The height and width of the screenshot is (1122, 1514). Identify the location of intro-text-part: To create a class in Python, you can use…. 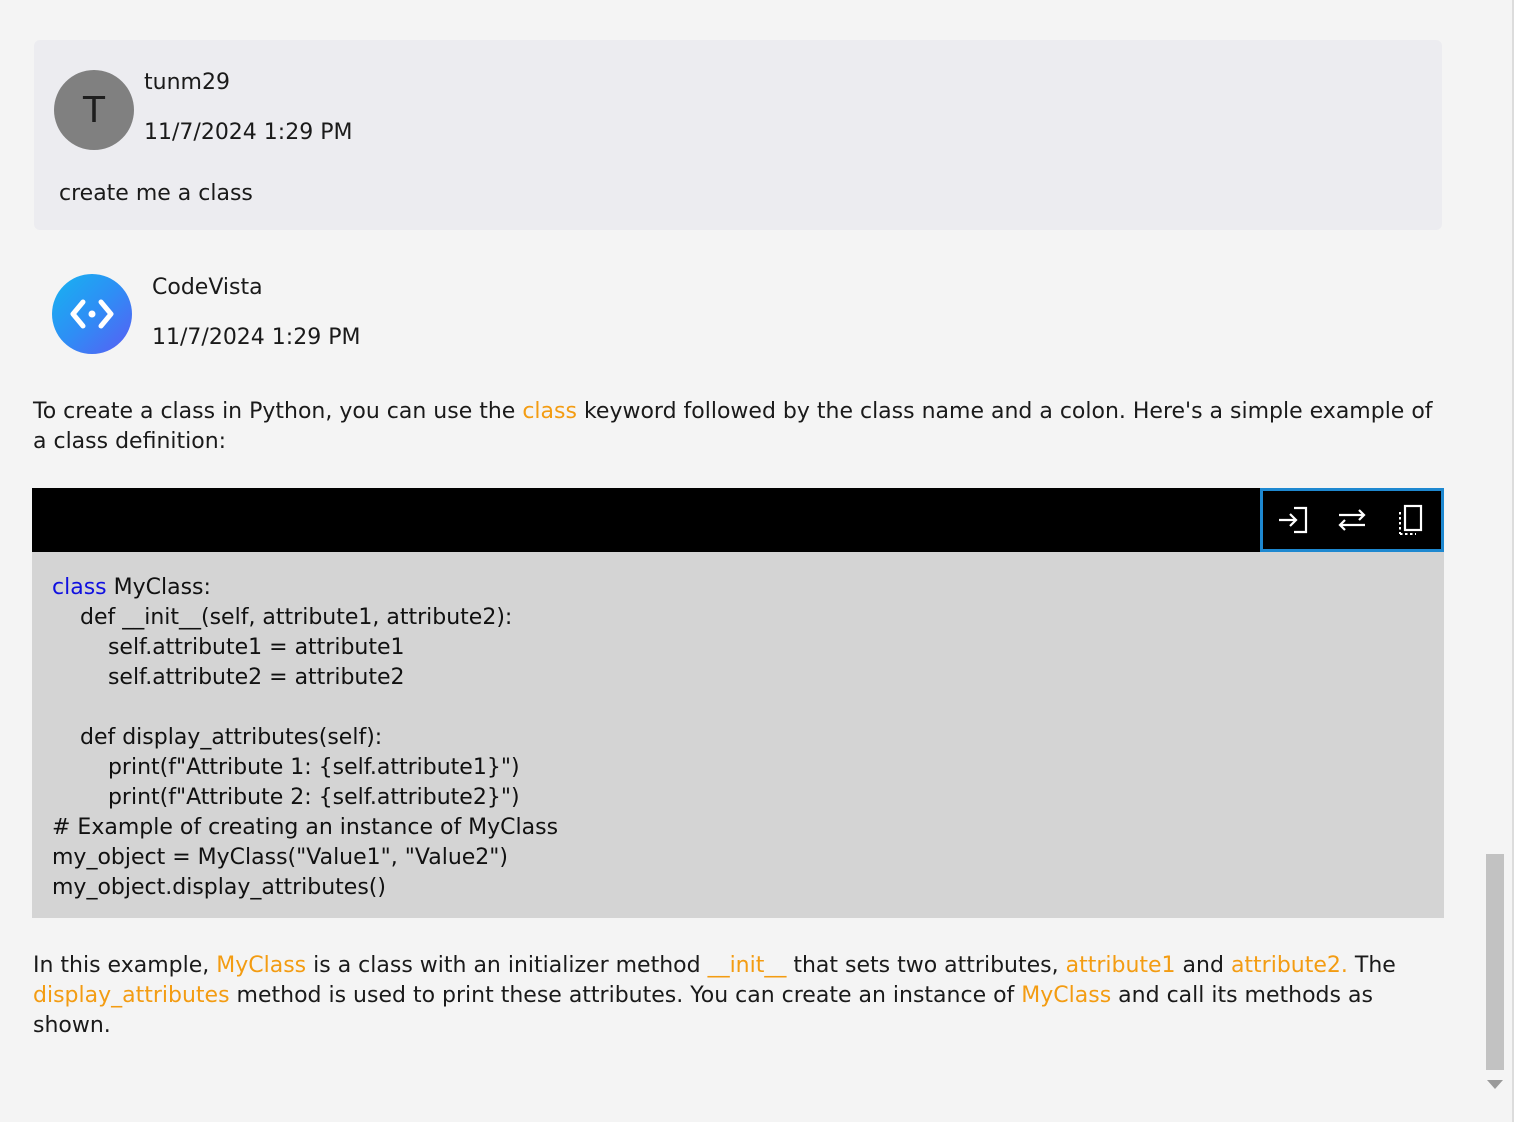
(278, 411).